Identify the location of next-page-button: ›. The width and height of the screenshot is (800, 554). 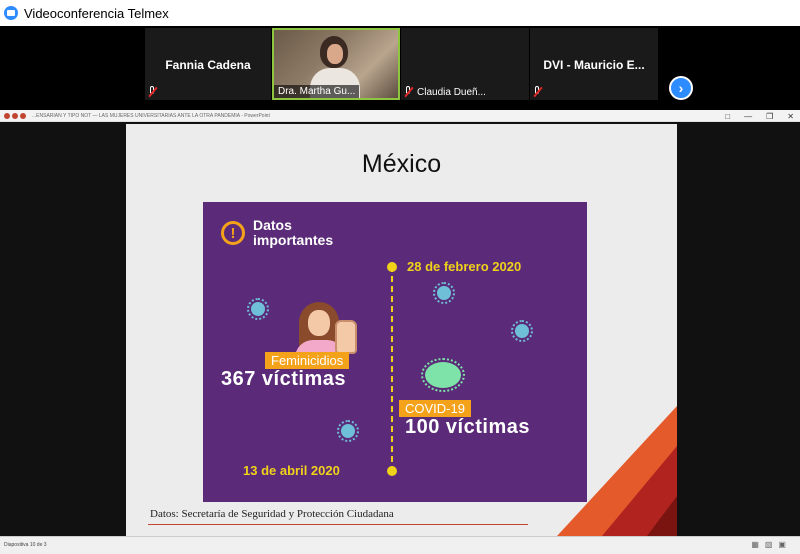
(681, 88).